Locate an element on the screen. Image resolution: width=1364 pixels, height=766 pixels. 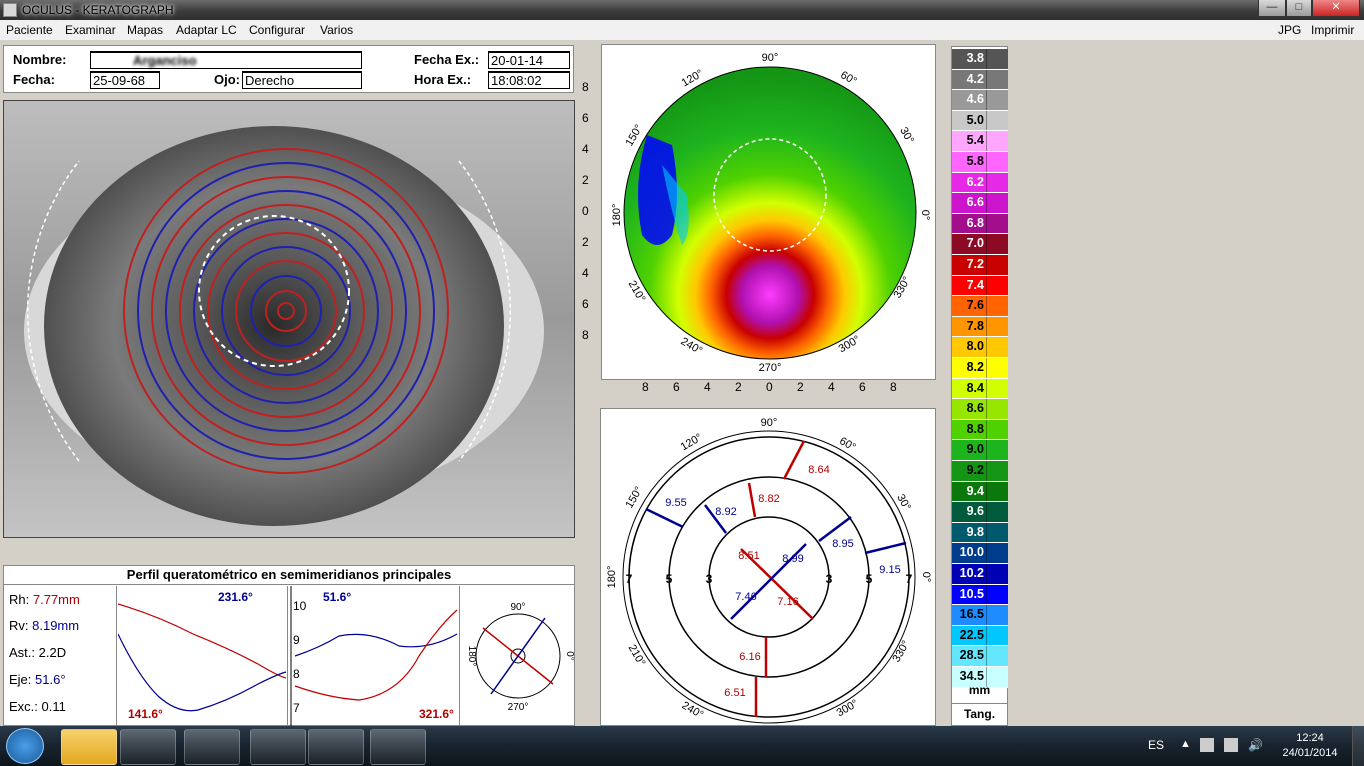
scale-cell: 22.5 is located at coordinates (980, 636).